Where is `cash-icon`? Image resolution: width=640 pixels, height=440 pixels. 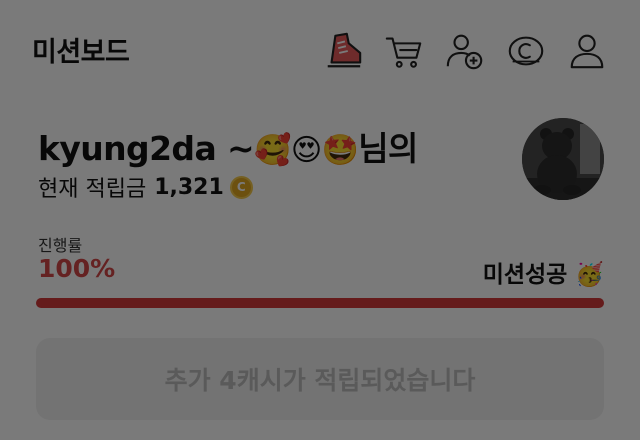 cash-icon is located at coordinates (526, 51).